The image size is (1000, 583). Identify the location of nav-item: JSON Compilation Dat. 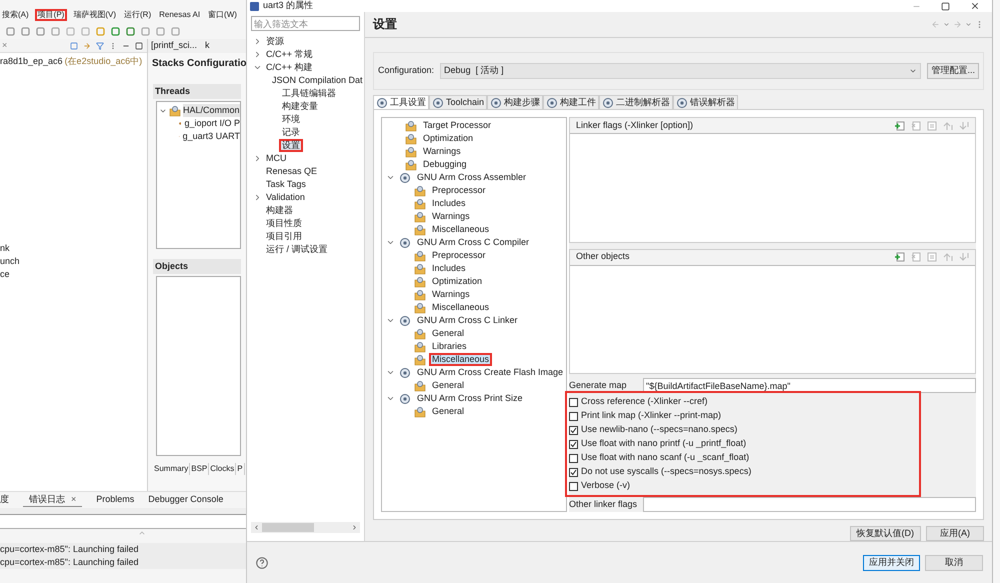
(317, 81).